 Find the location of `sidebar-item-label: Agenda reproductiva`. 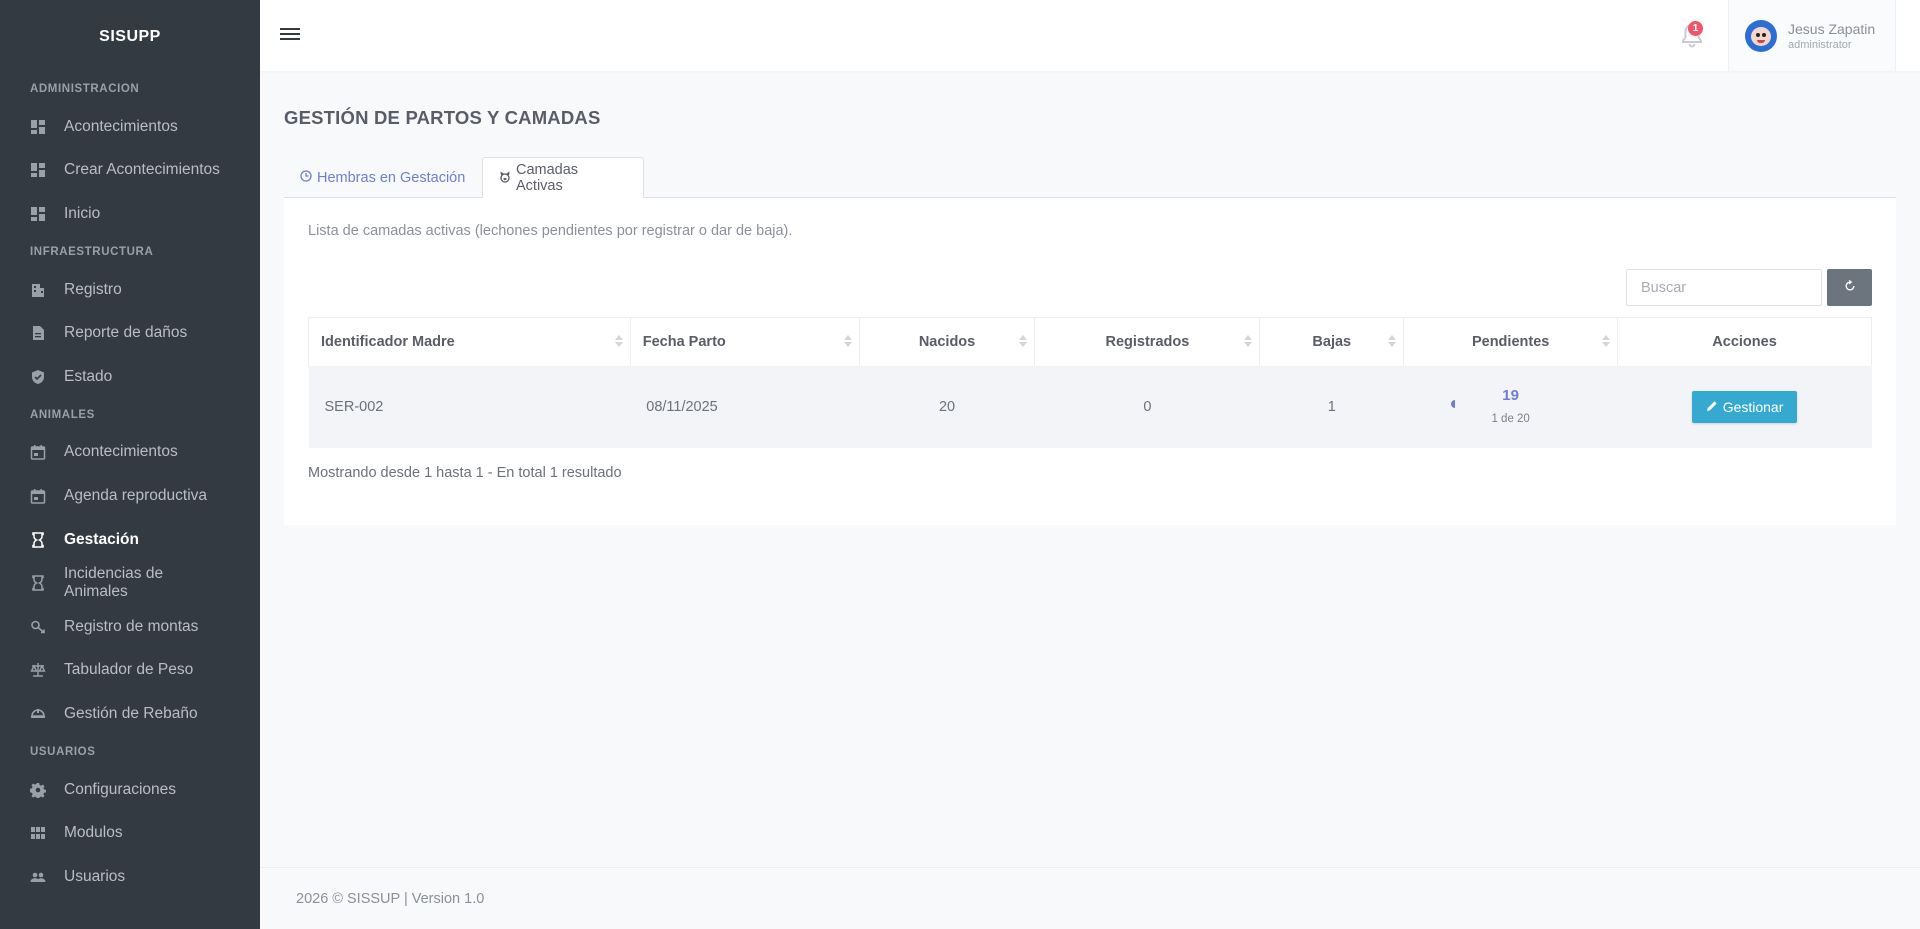

sidebar-item-label: Agenda reproductiva is located at coordinates (136, 495).